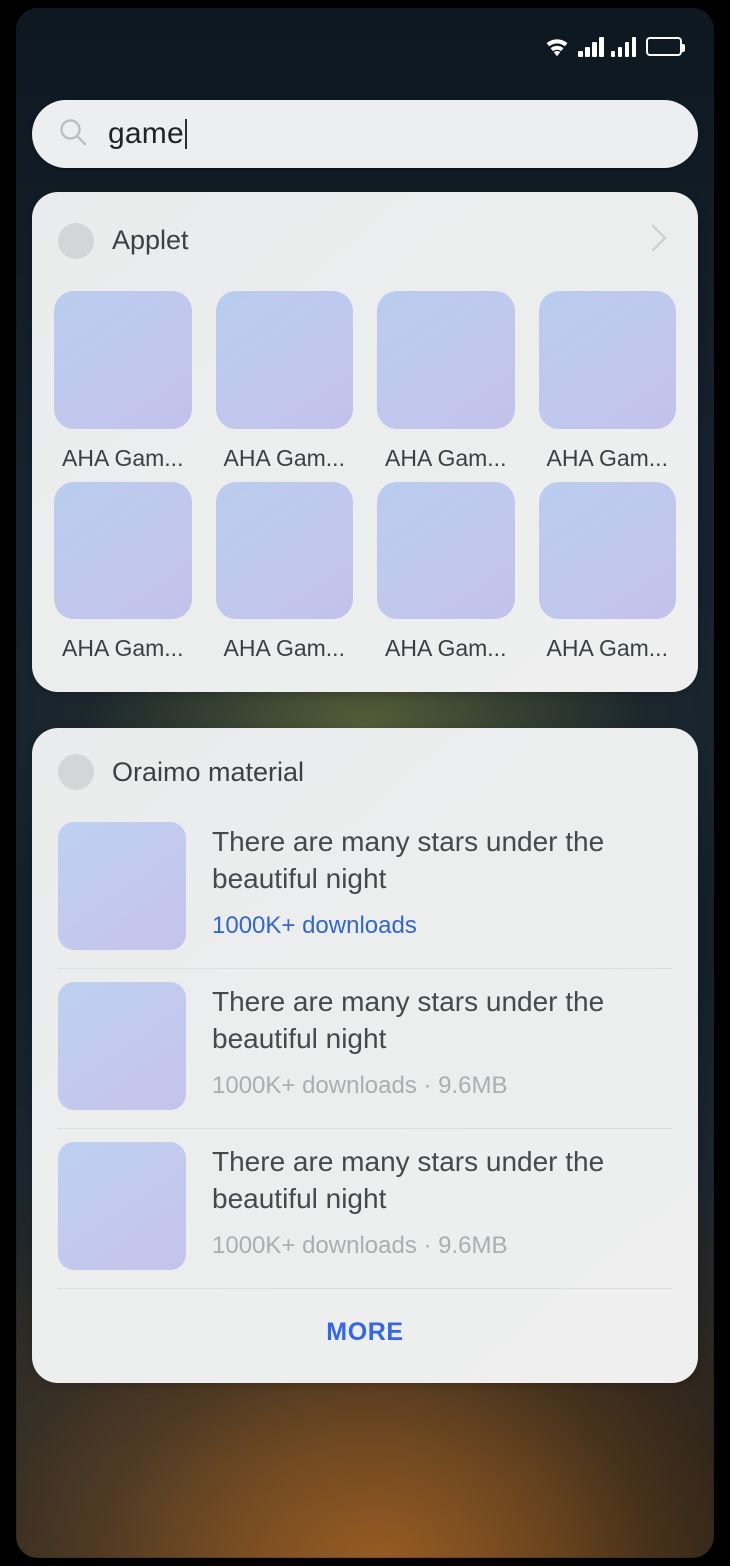 This screenshot has width=730, height=1566. What do you see at coordinates (665, 46) in the screenshot?
I see `battery-full-icon` at bounding box center [665, 46].